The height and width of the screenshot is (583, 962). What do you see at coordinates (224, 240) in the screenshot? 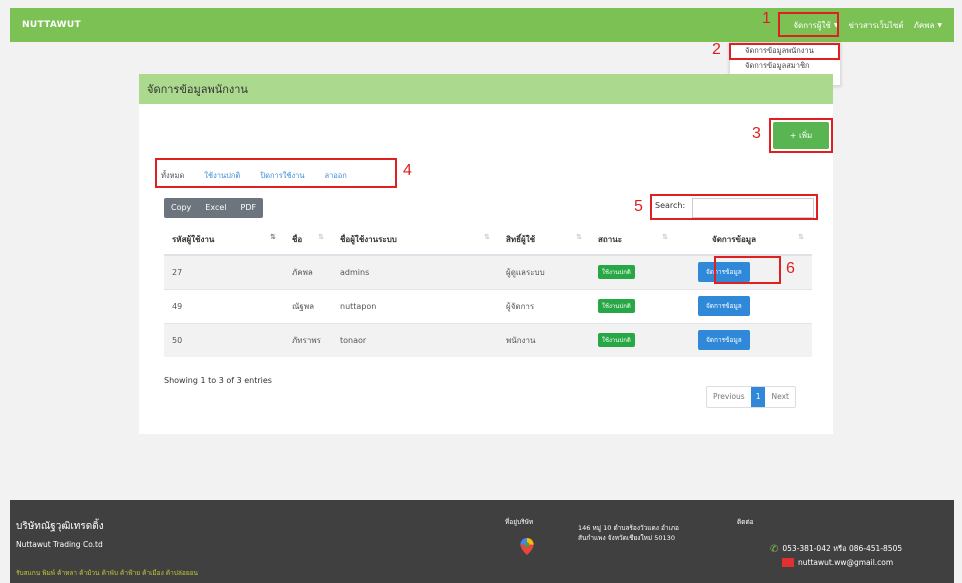
I see `col-user-id: รหัสผู้ใช้งาน ⇅` at bounding box center [224, 240].